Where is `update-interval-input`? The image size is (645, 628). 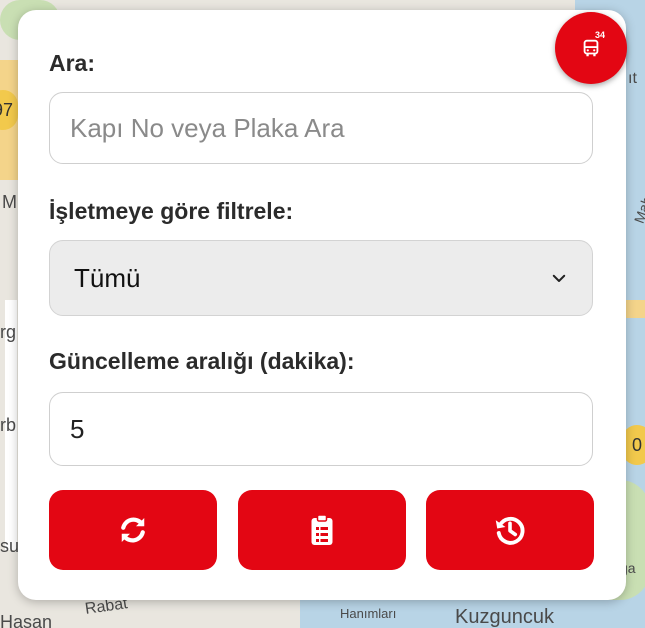 update-interval-input is located at coordinates (321, 429).